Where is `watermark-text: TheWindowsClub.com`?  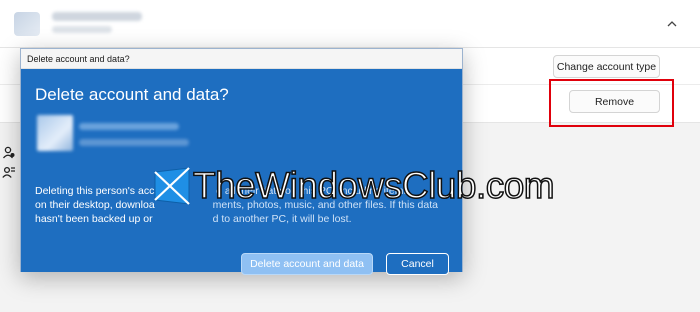
watermark-text: TheWindowsClub.com is located at coordinates (373, 185).